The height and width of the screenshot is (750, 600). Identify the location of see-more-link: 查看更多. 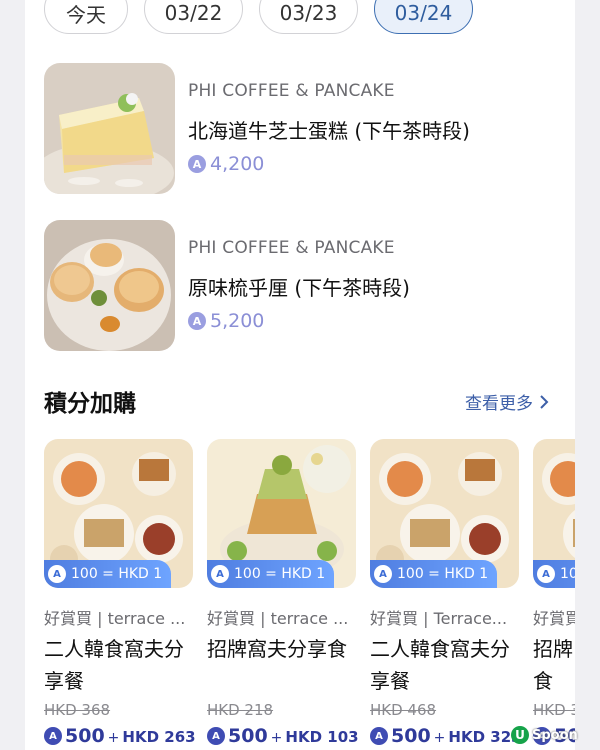
(507, 401).